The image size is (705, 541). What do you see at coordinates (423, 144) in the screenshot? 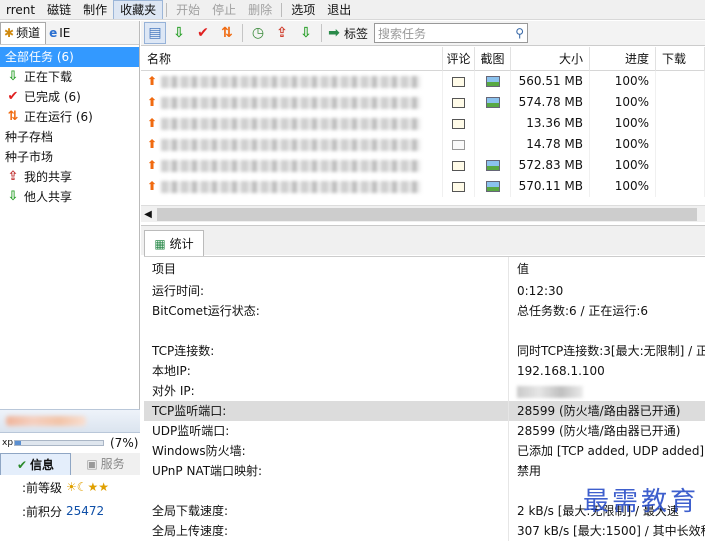
I see `table-row: ⬆ 14.78 MB 100%` at bounding box center [423, 144].